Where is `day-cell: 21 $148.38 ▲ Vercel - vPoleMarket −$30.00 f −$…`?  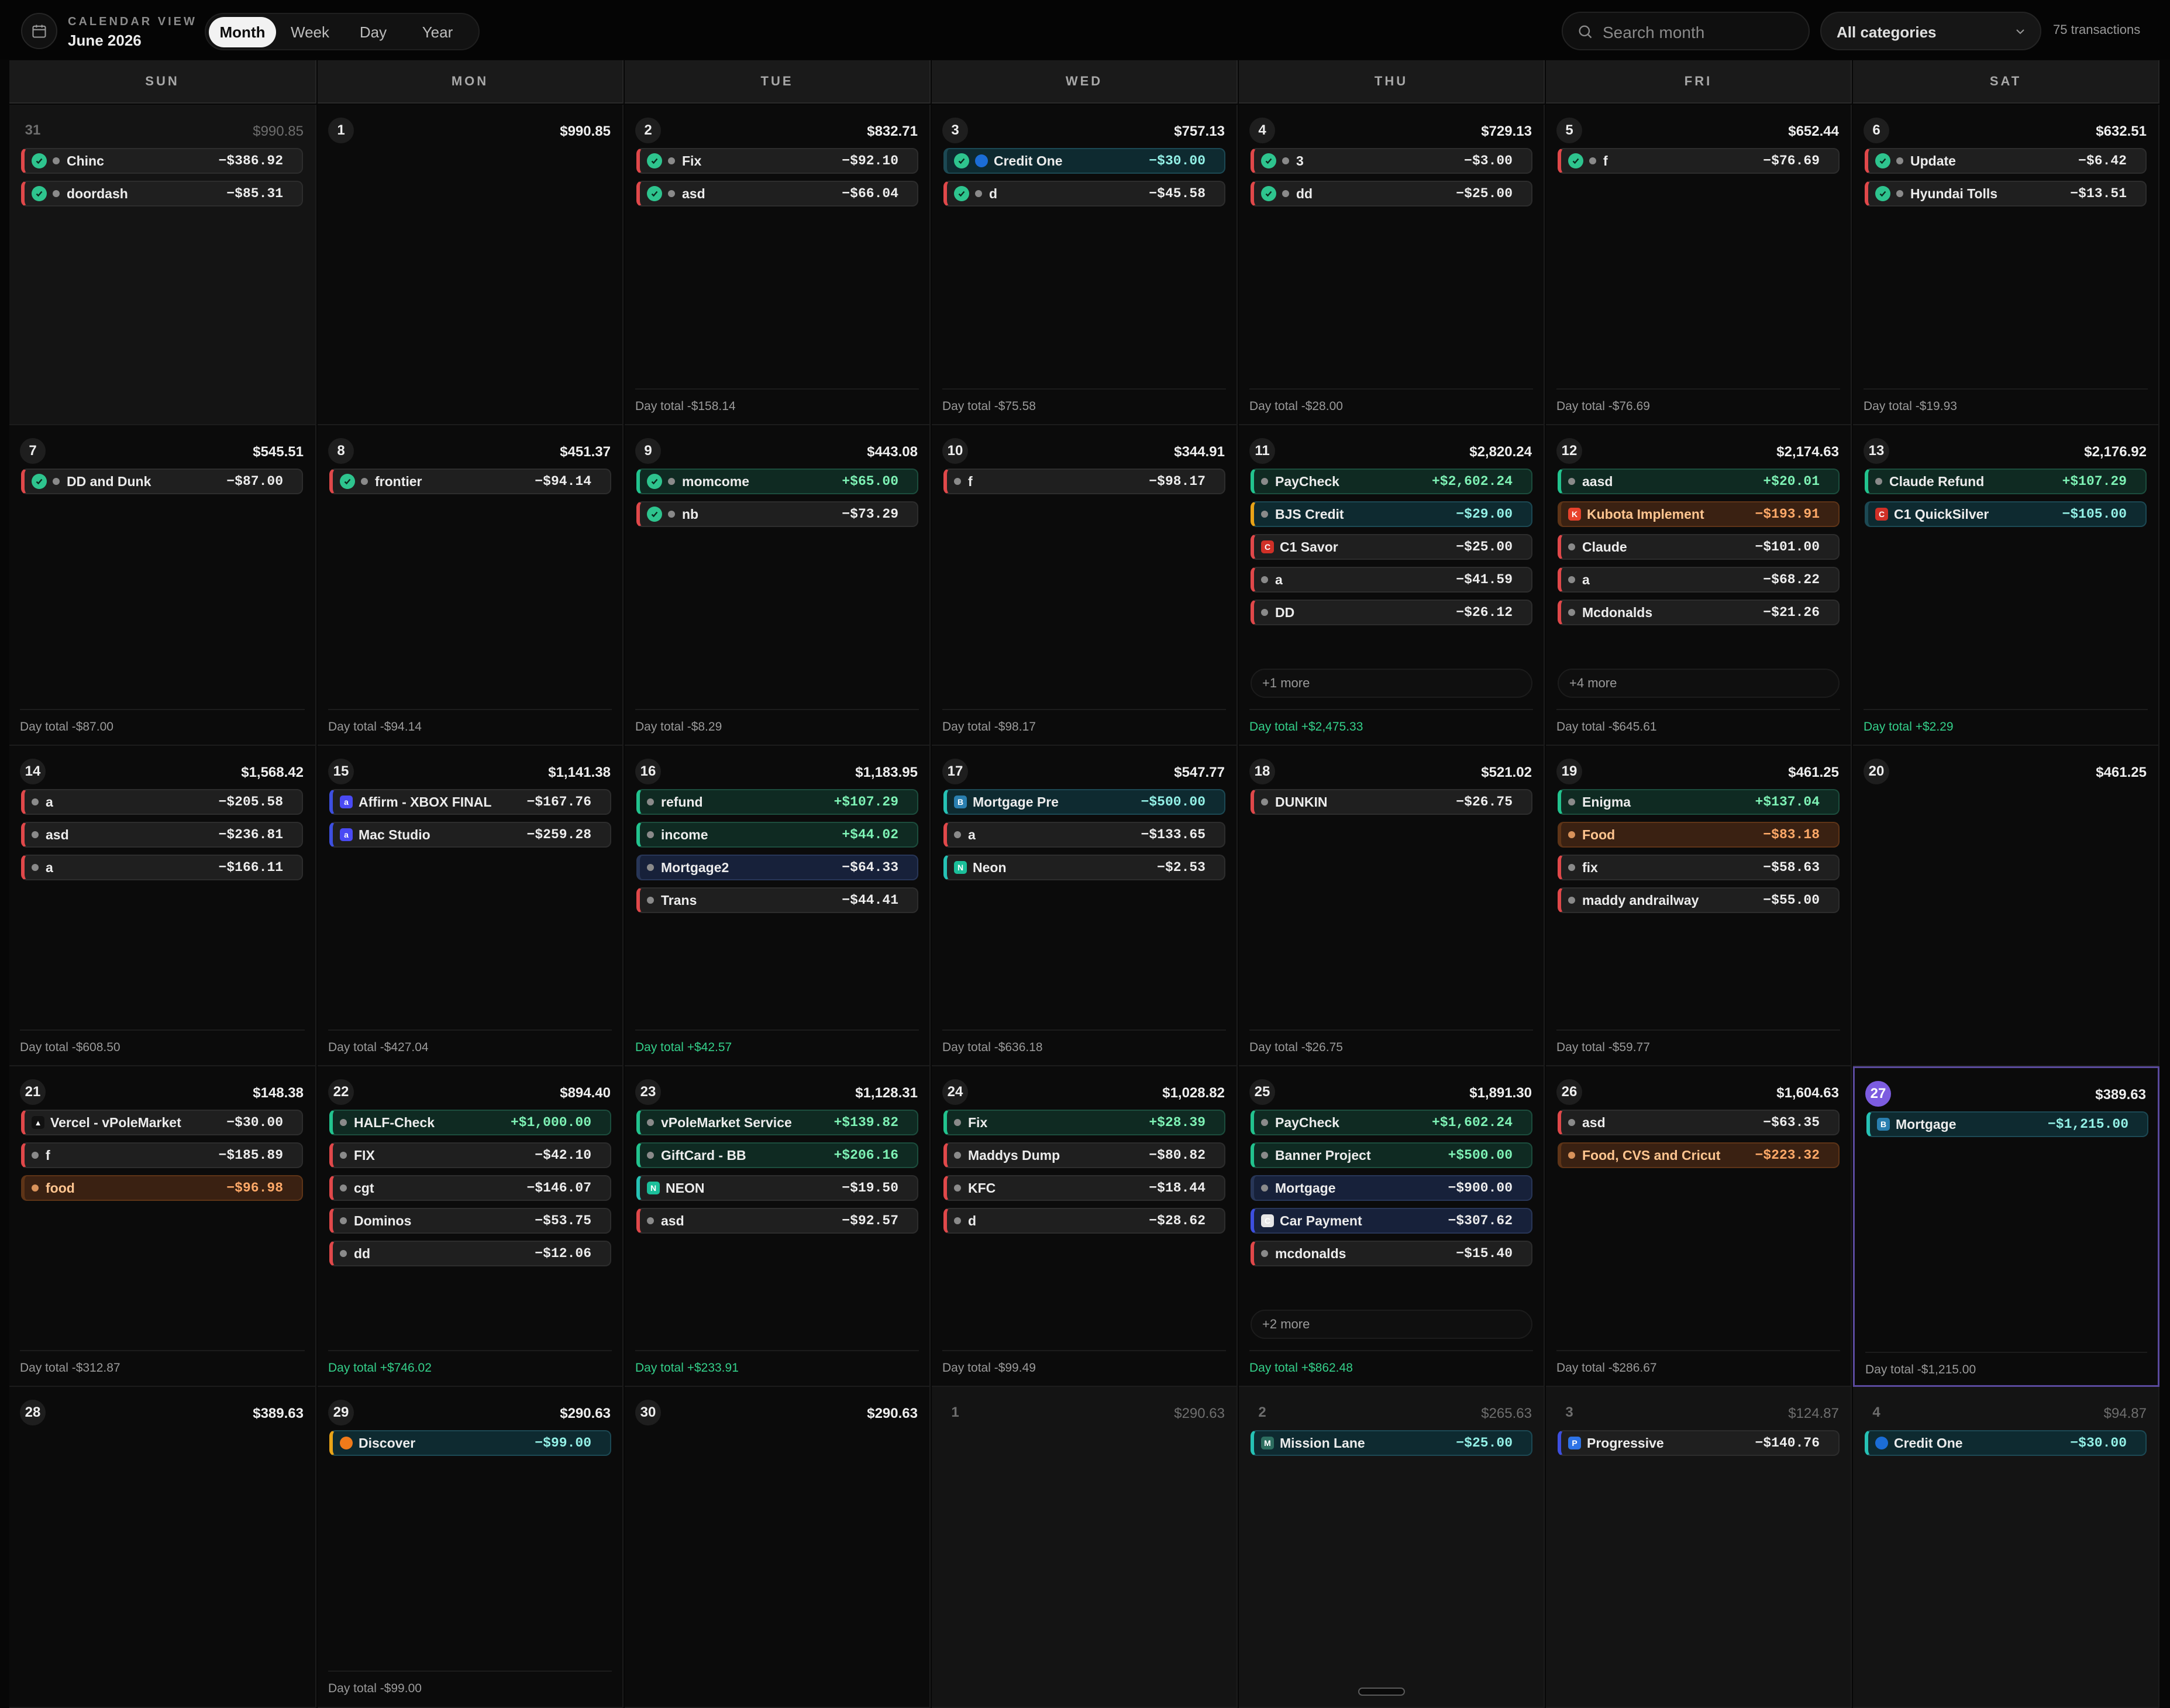 day-cell: 21 $148.38 ▲ Vercel - vPoleMarket −$30.00 f −$… is located at coordinates (162, 1226).